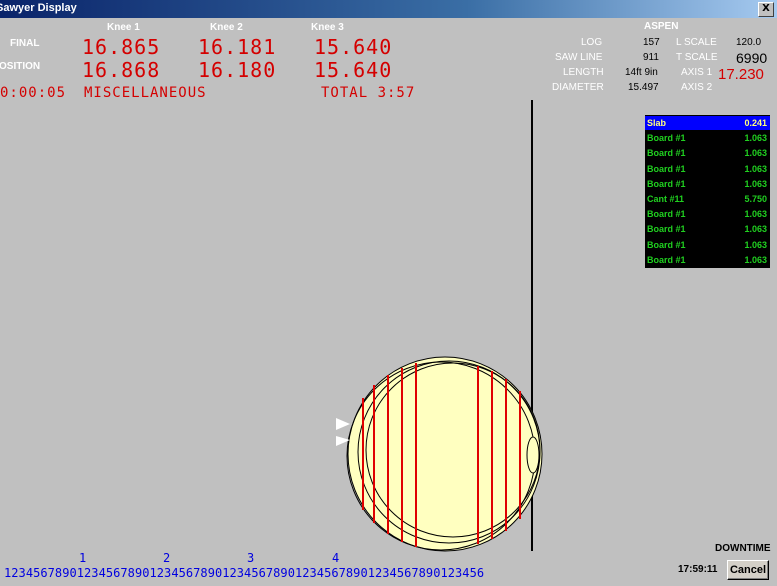  What do you see at coordinates (343, 424) in the screenshot?
I see `knee-marker-icon` at bounding box center [343, 424].